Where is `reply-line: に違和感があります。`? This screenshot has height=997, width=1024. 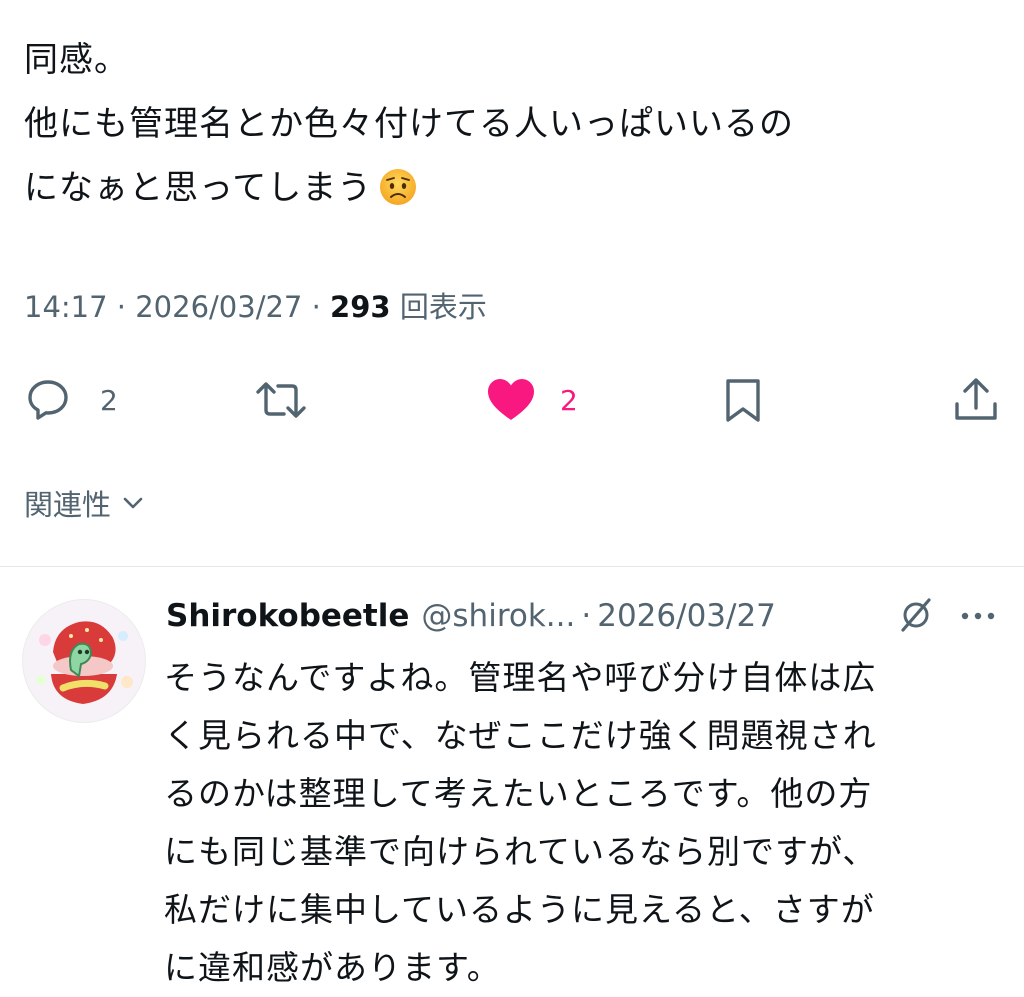
reply-line: に違和感があります。 is located at coordinates (332, 967).